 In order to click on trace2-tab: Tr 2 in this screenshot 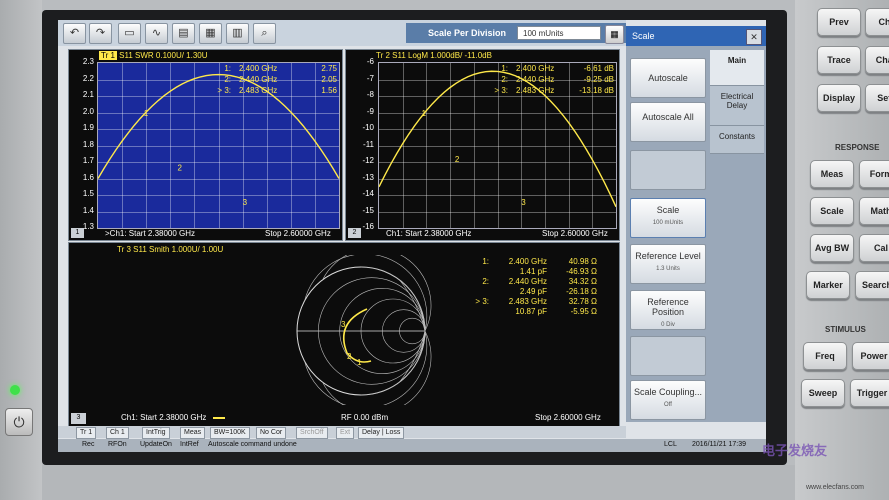, I will do `click(383, 55)`.